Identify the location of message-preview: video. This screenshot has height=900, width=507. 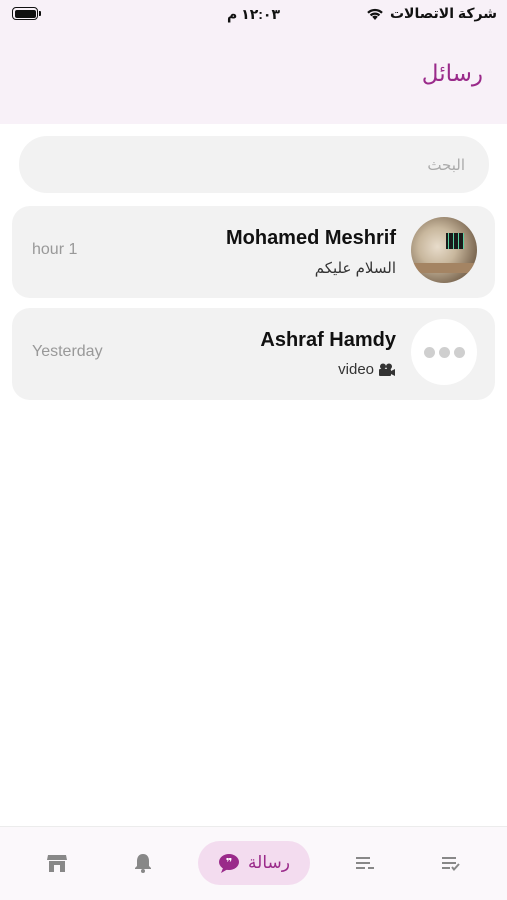
(367, 369).